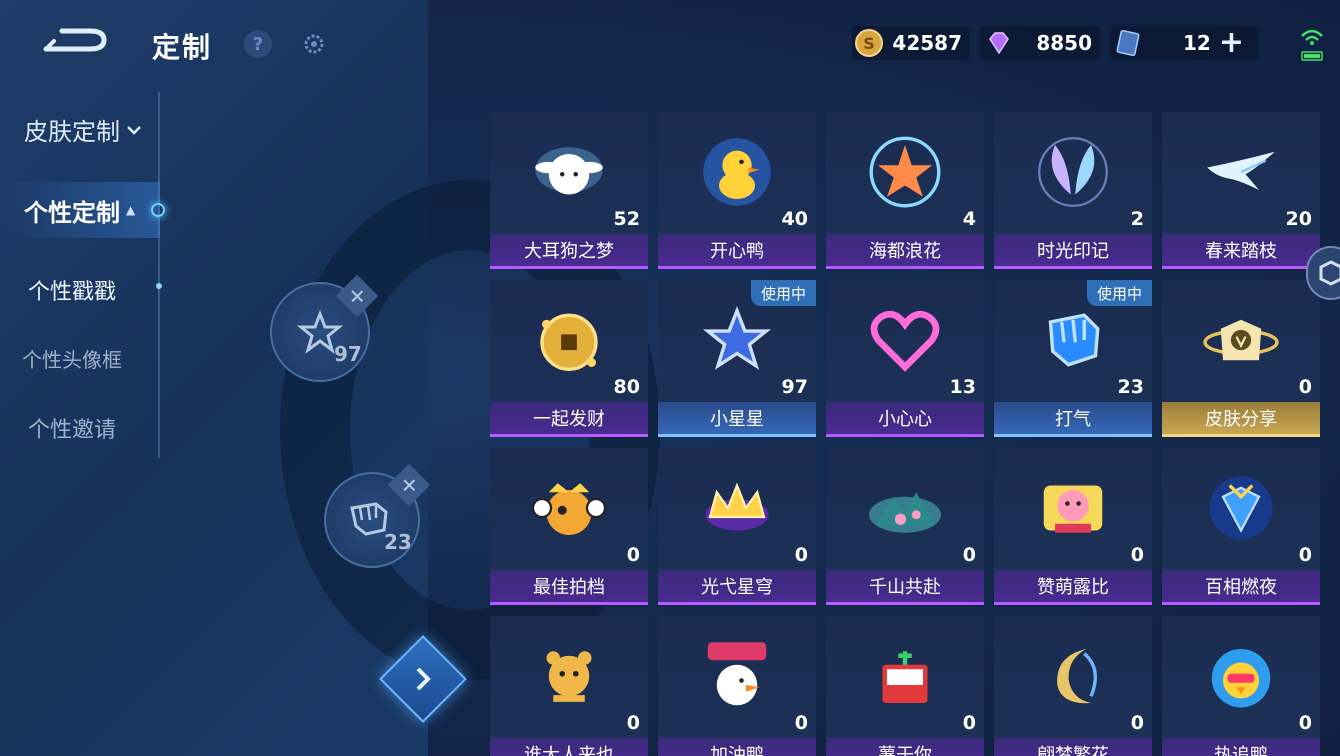  Describe the element at coordinates (1241, 170) in the screenshot. I see `swallow-icon` at that location.